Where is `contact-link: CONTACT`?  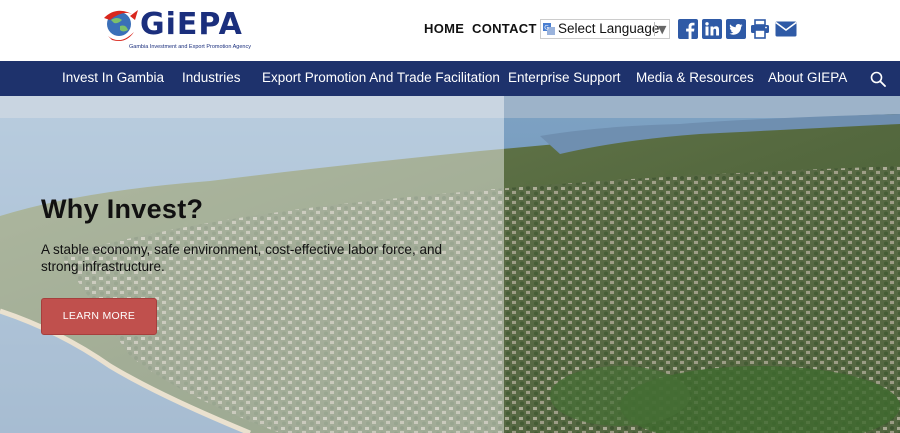
contact-link: CONTACT is located at coordinates (504, 28).